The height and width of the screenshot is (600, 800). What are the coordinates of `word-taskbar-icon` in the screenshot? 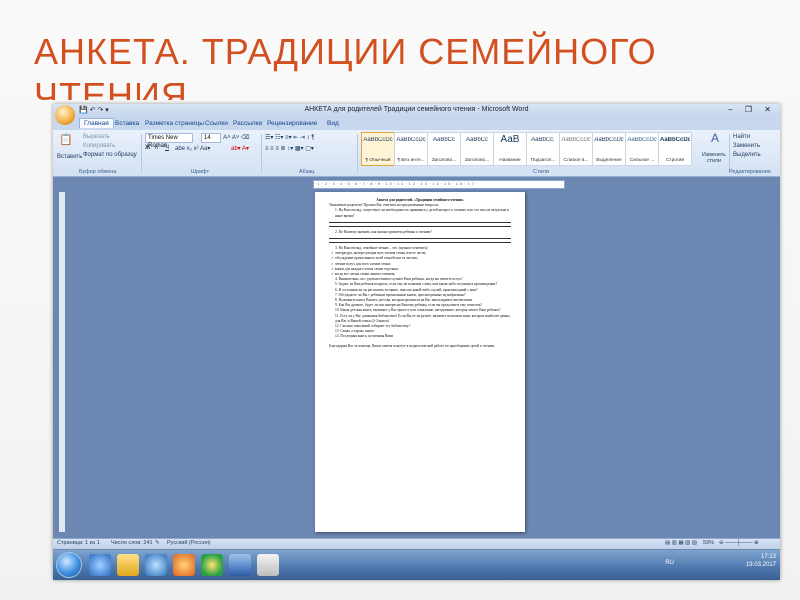 It's located at (240, 565).